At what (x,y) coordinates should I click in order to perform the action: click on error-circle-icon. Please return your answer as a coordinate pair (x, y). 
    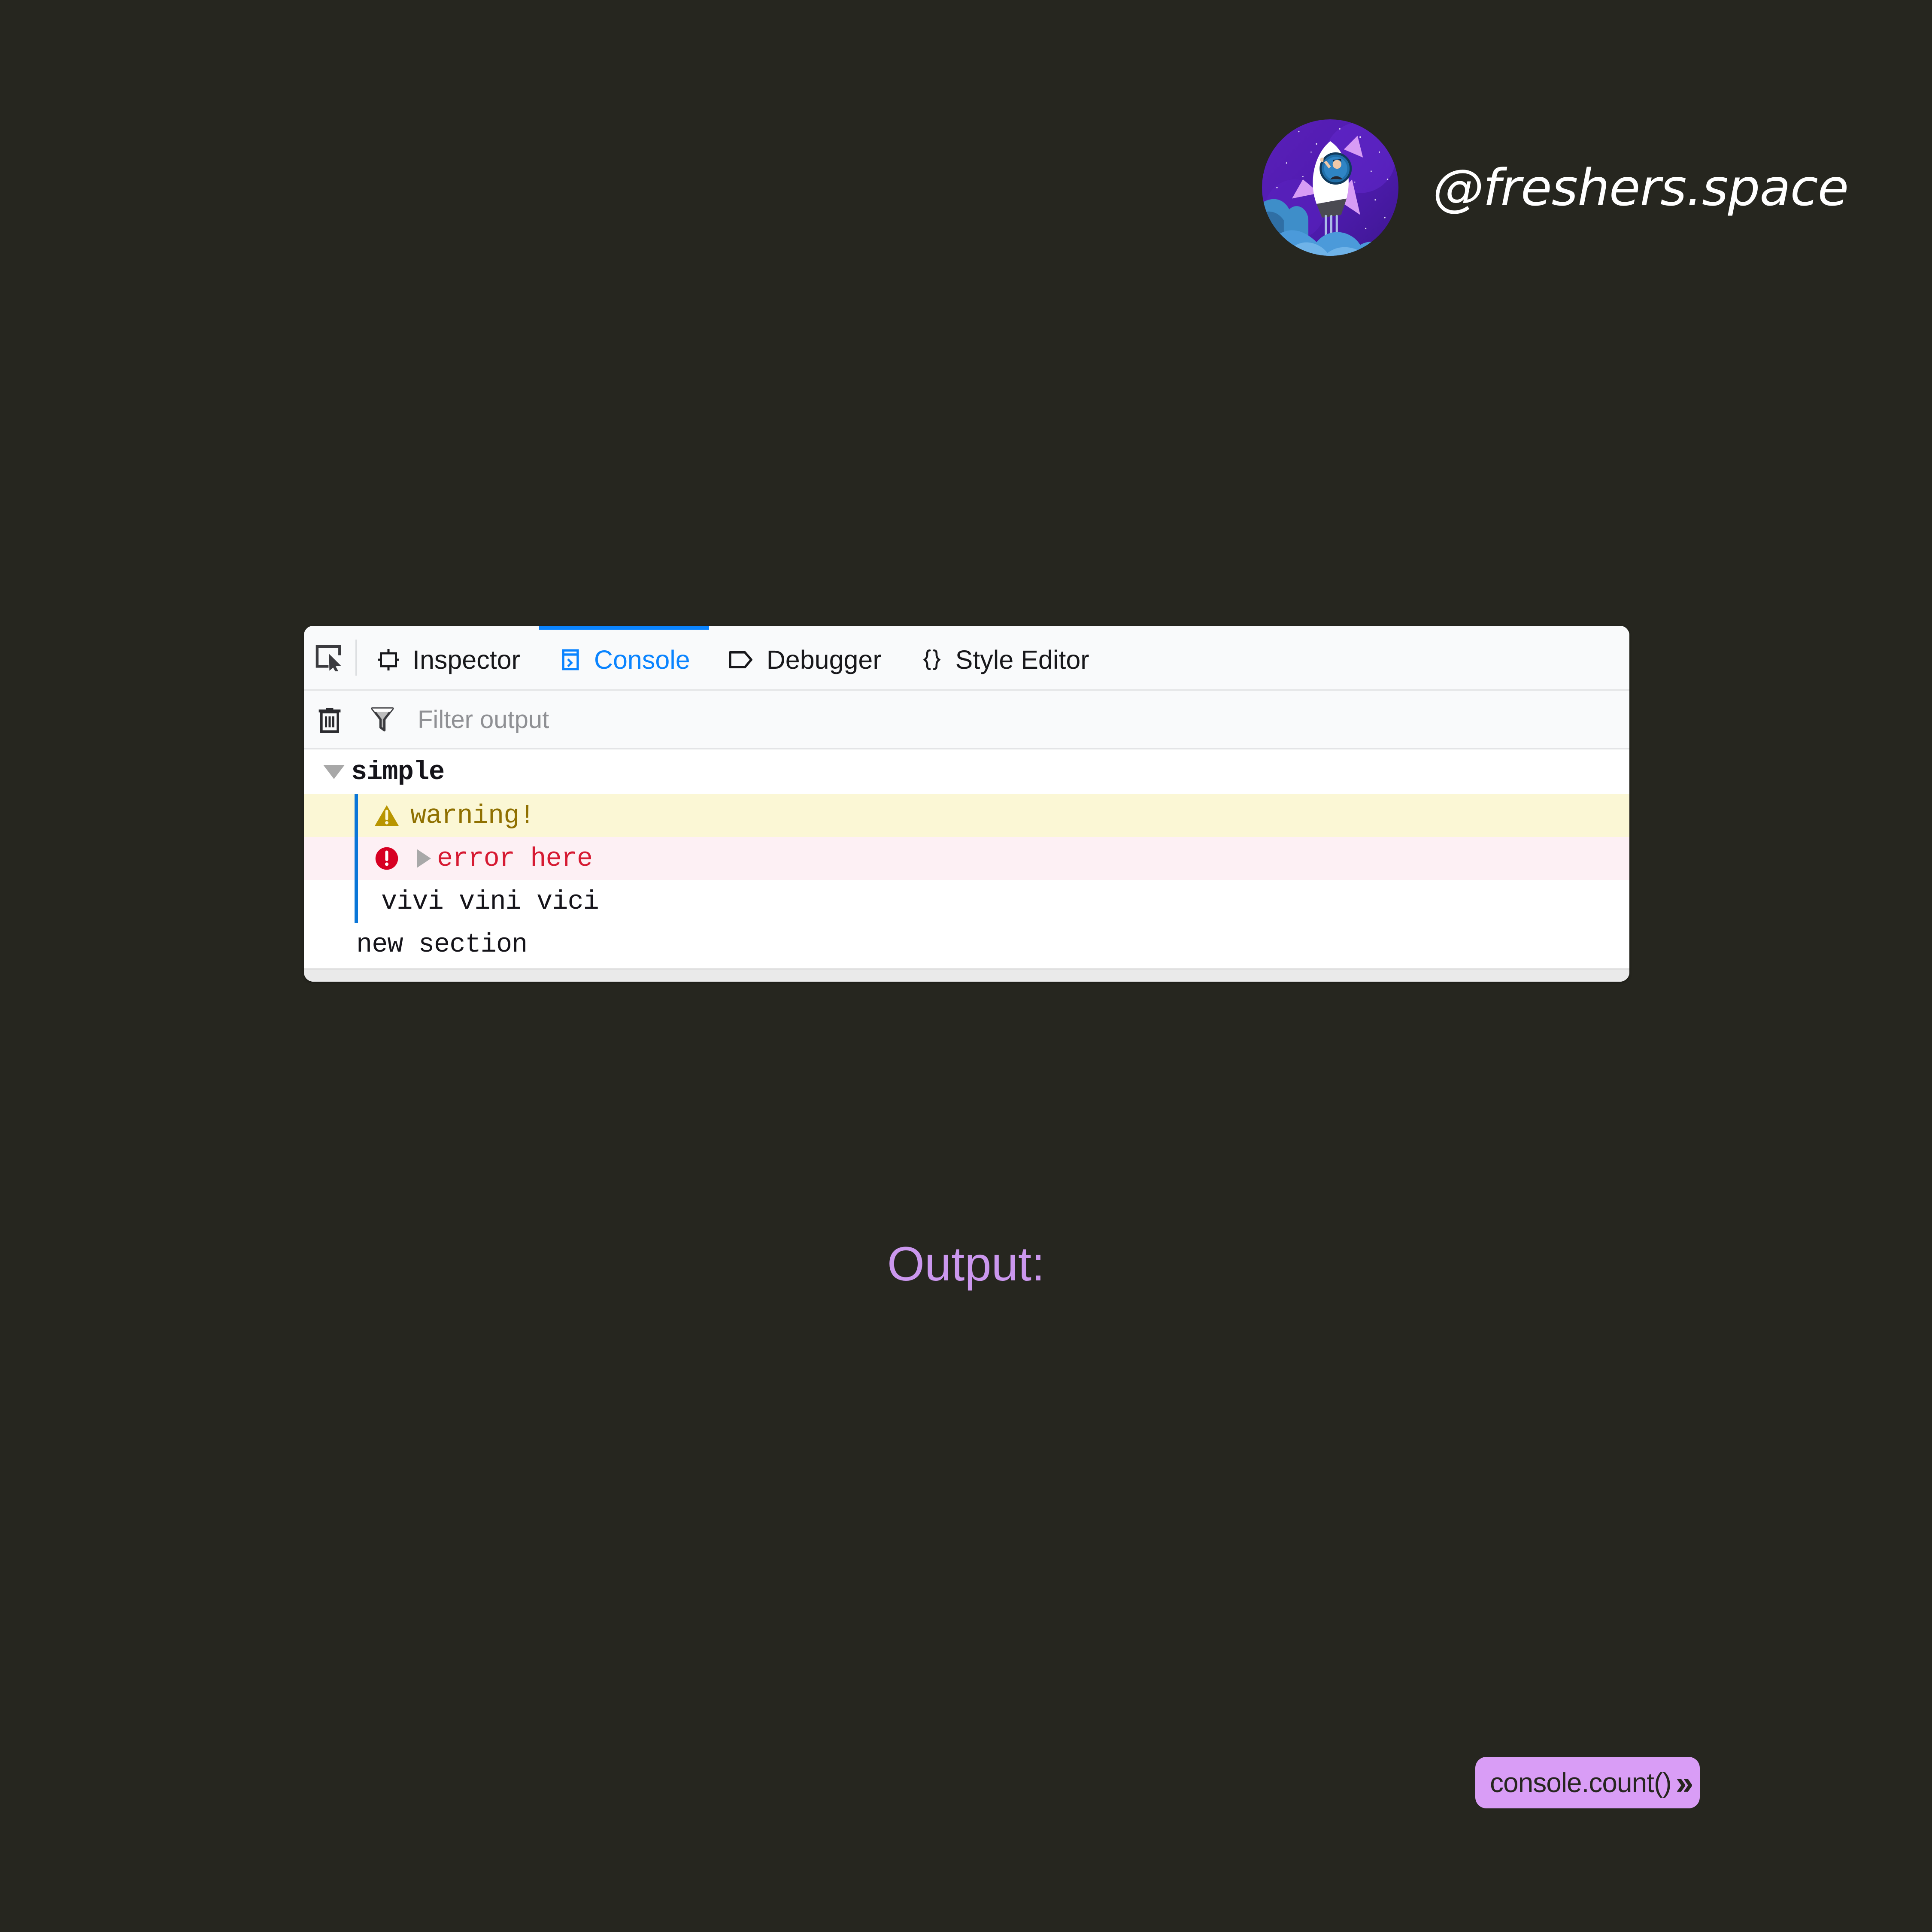
    Looking at the image, I should click on (386, 858).